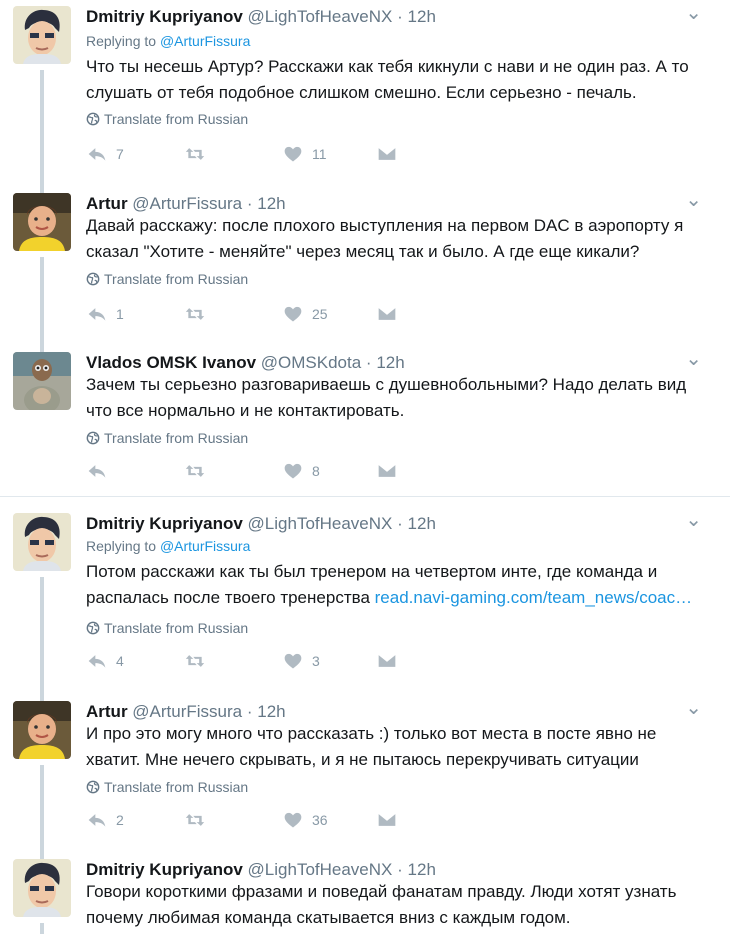 This screenshot has height=934, width=730. What do you see at coordinates (305, 820) in the screenshot?
I see `like-button: 36` at bounding box center [305, 820].